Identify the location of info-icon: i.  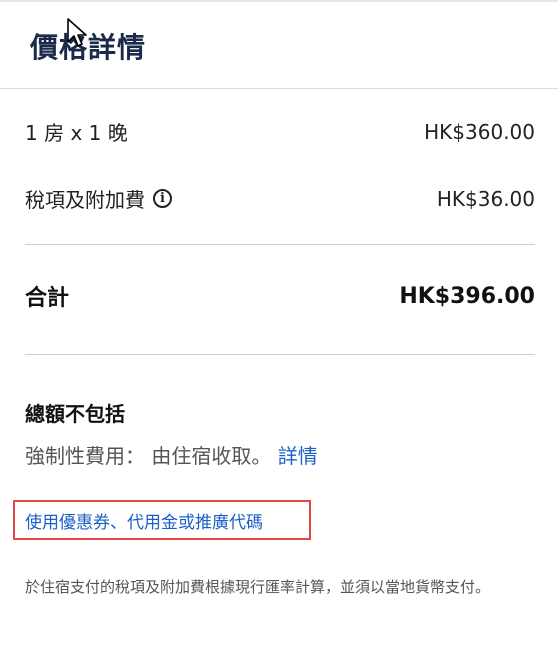
(162, 198).